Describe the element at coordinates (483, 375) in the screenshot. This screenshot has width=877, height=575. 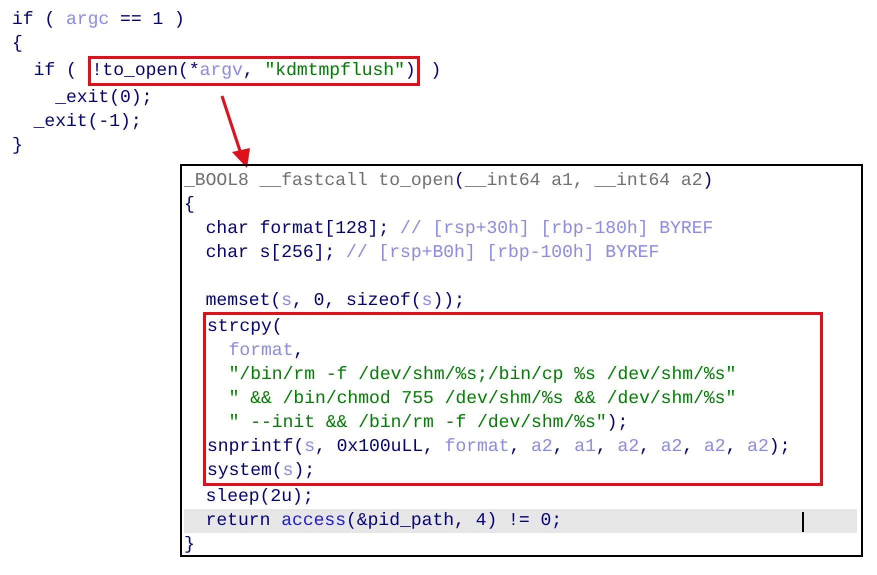
I see `code-line: "/bin/rm -f /dev/shm/%s;/bin/cp %s /dev/shm/%s"` at that location.